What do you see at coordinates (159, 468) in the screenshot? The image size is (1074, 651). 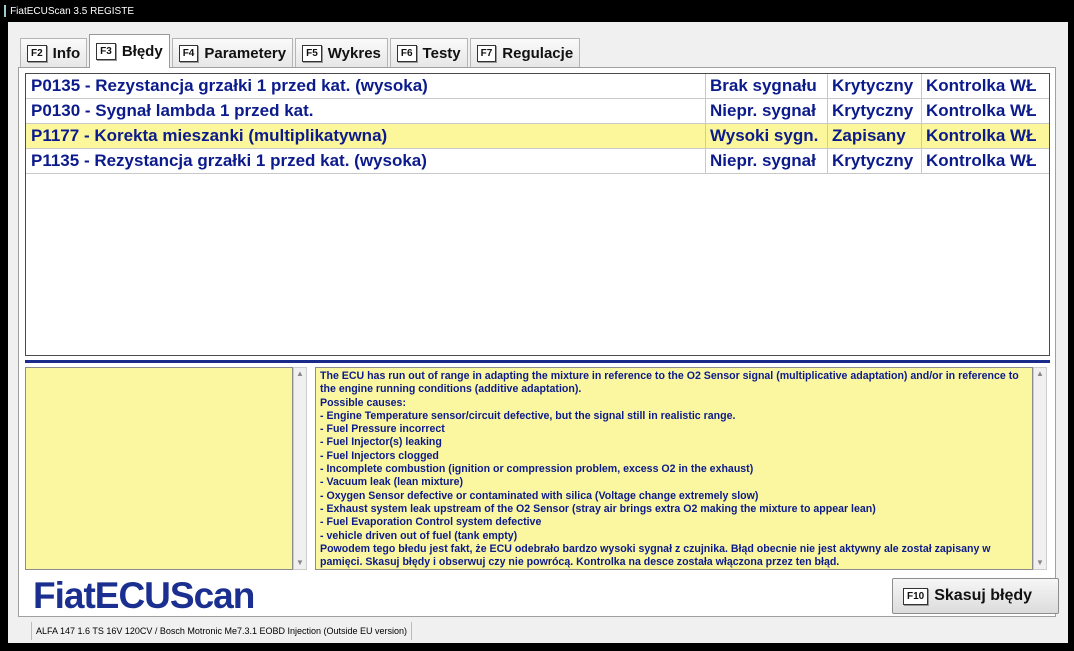 I see `freeze-frame-box` at bounding box center [159, 468].